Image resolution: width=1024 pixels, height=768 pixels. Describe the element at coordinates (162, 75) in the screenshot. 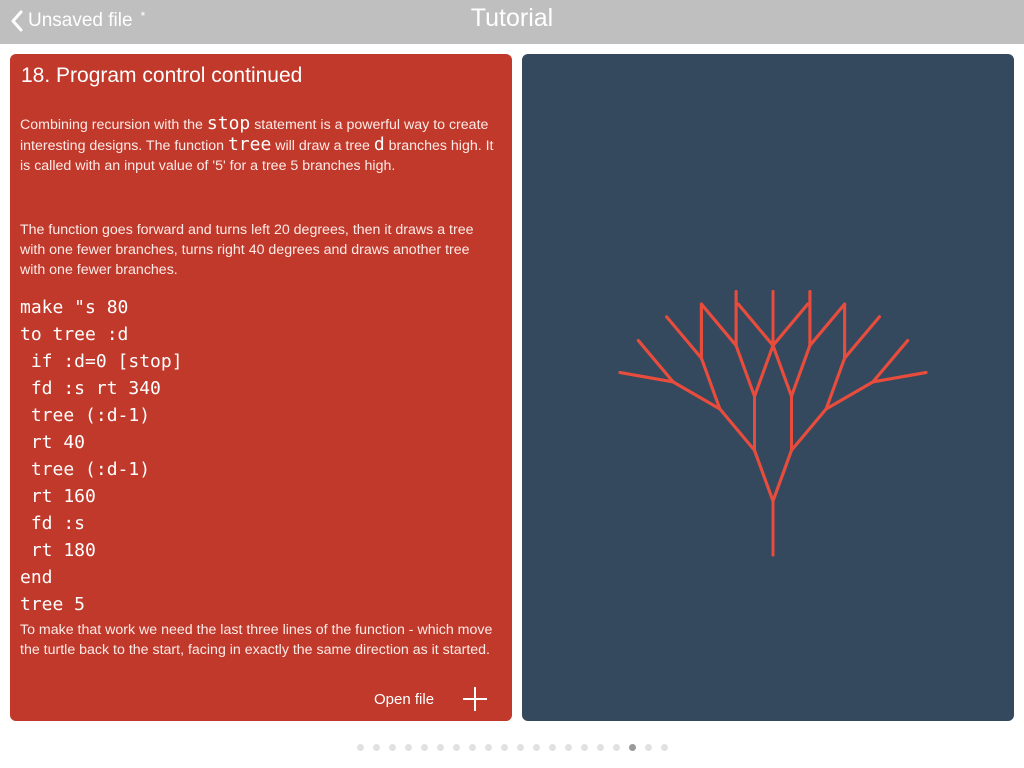

I see `lesson-title: 18. Program control continued` at that location.